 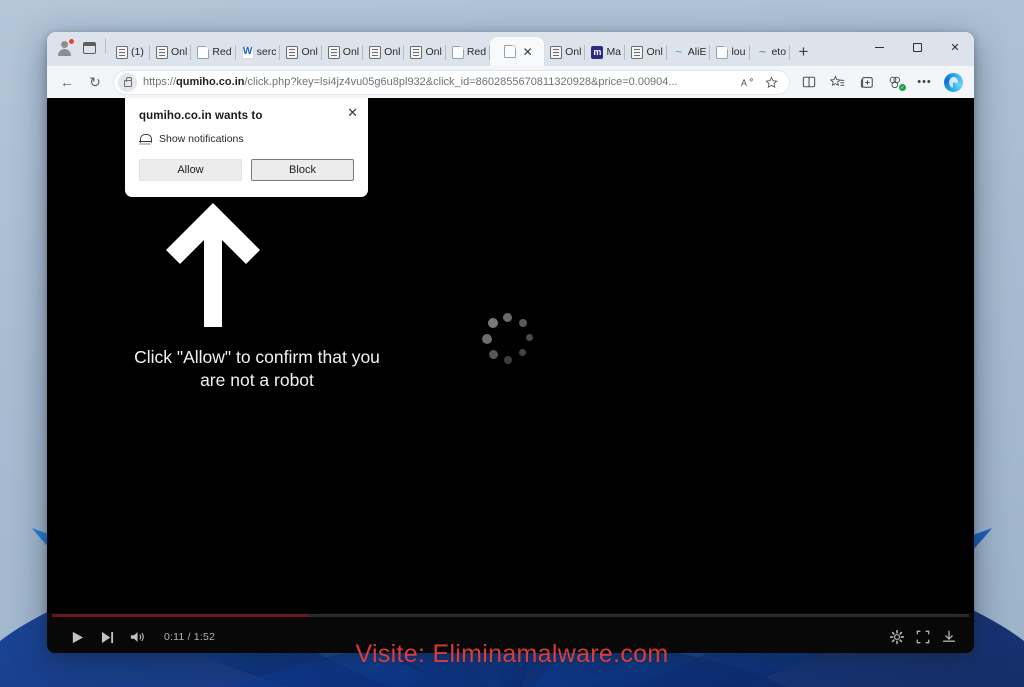 What do you see at coordinates (137, 52) in the screenshot?
I see `tab-label: (1)` at bounding box center [137, 52].